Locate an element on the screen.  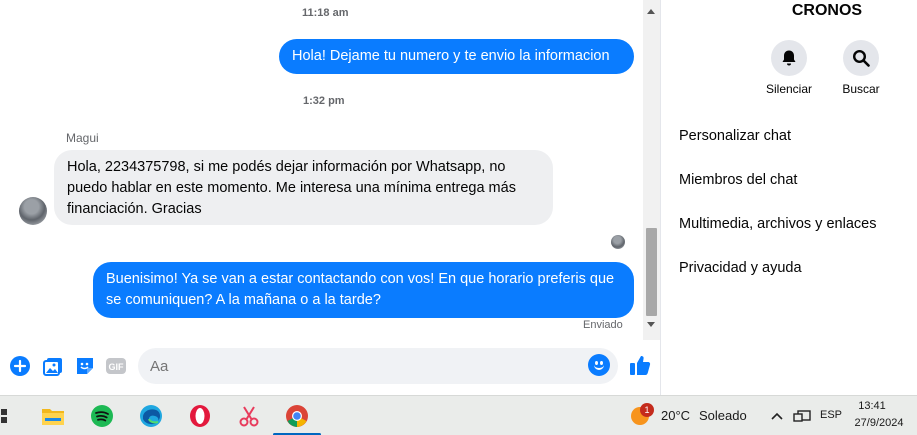
gif-icon: GIF is located at coordinates (116, 366).